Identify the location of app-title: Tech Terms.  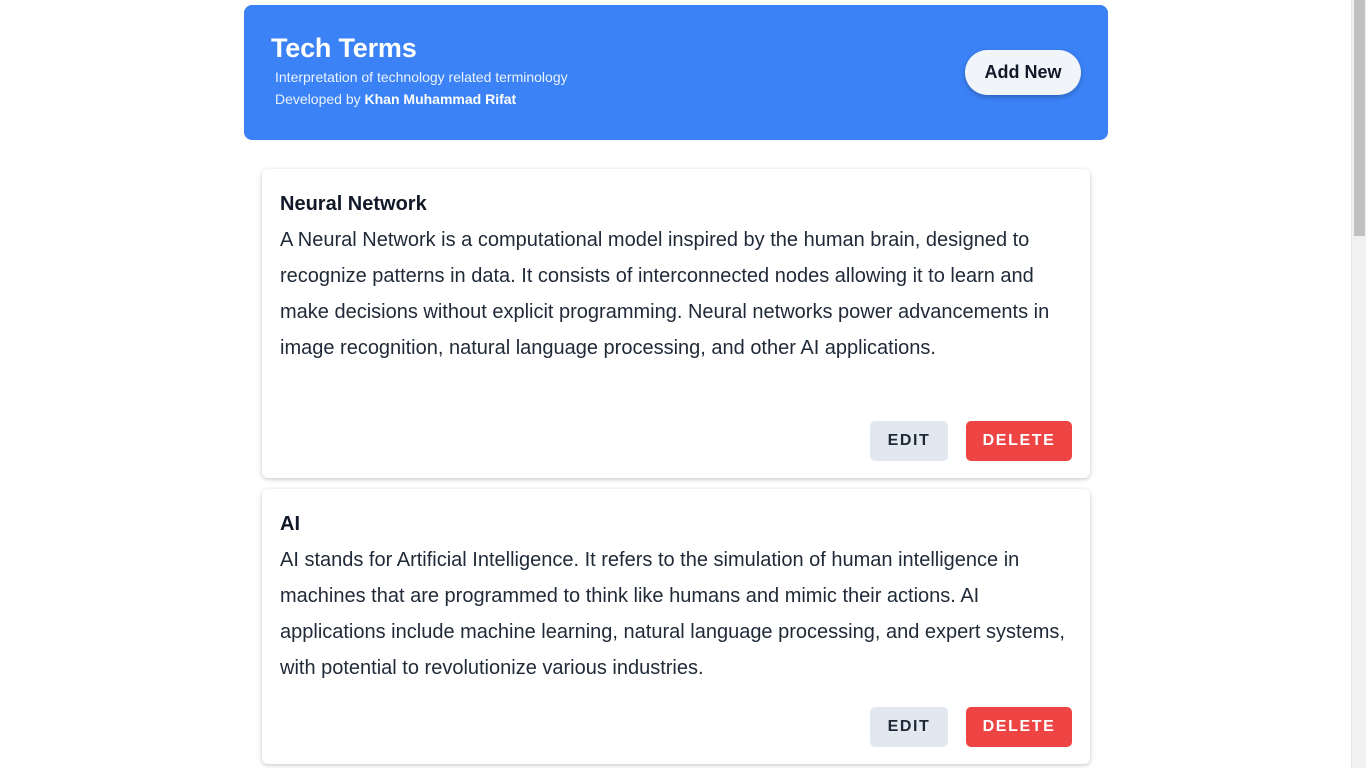
(344, 48).